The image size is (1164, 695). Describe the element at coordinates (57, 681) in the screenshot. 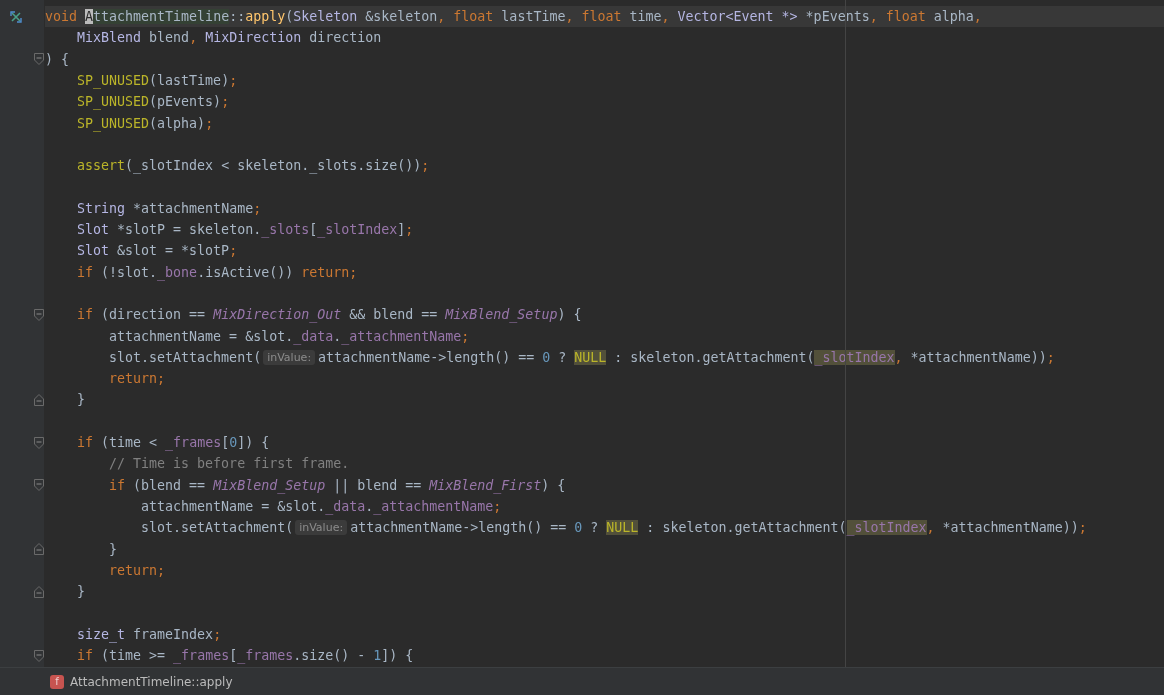

I see `function-badge-icon: f` at that location.